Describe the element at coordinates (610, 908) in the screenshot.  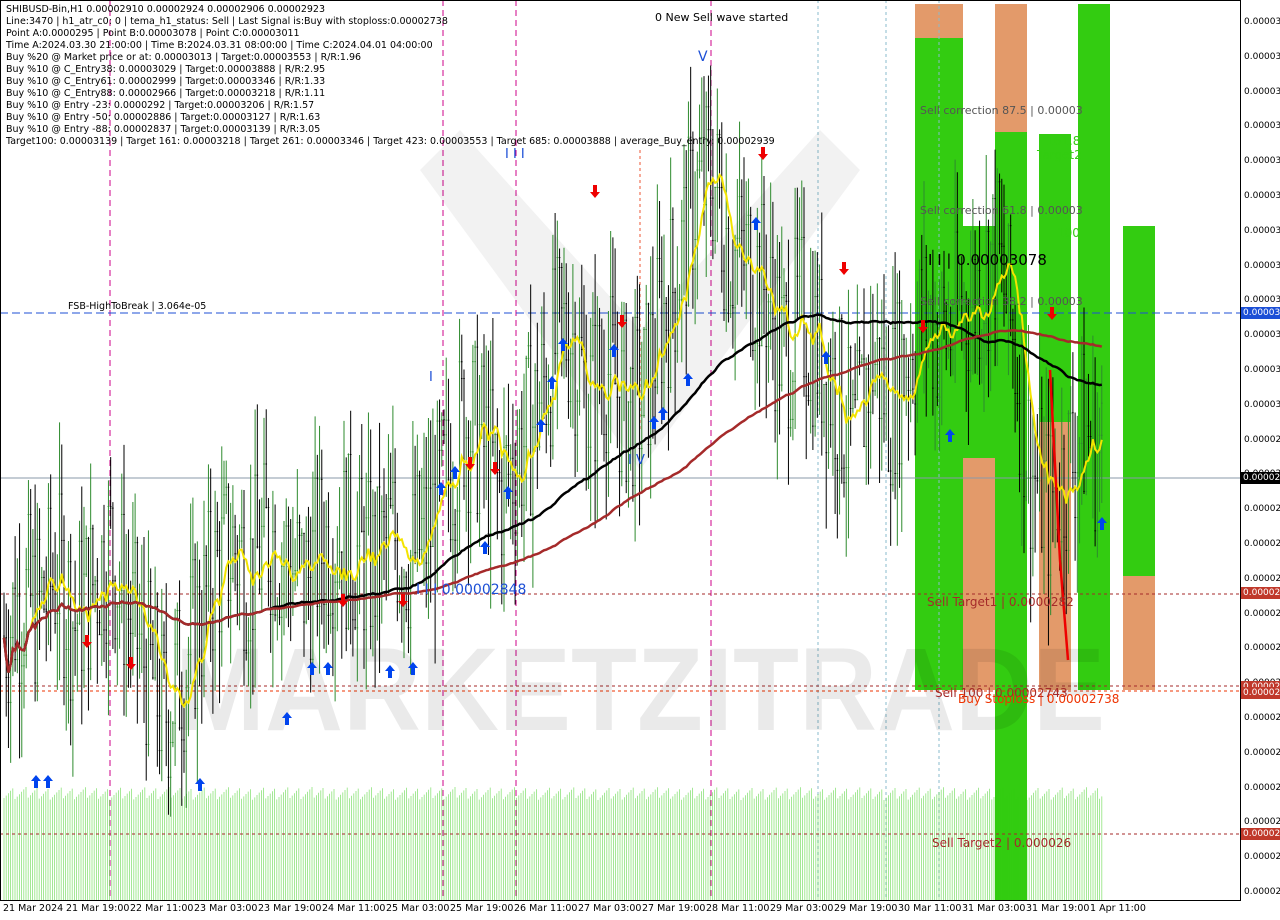
I see `time-tick-label: 27 Mar 03:00` at that location.